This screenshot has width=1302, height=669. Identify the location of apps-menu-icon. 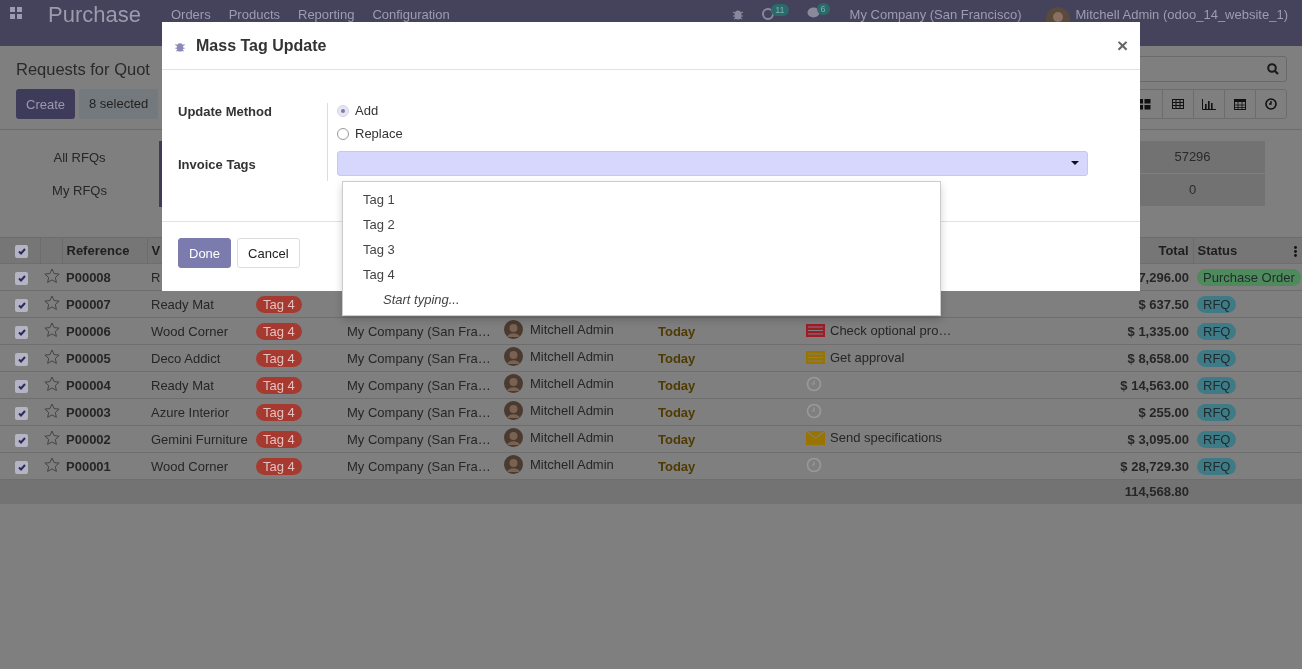
(16, 13).